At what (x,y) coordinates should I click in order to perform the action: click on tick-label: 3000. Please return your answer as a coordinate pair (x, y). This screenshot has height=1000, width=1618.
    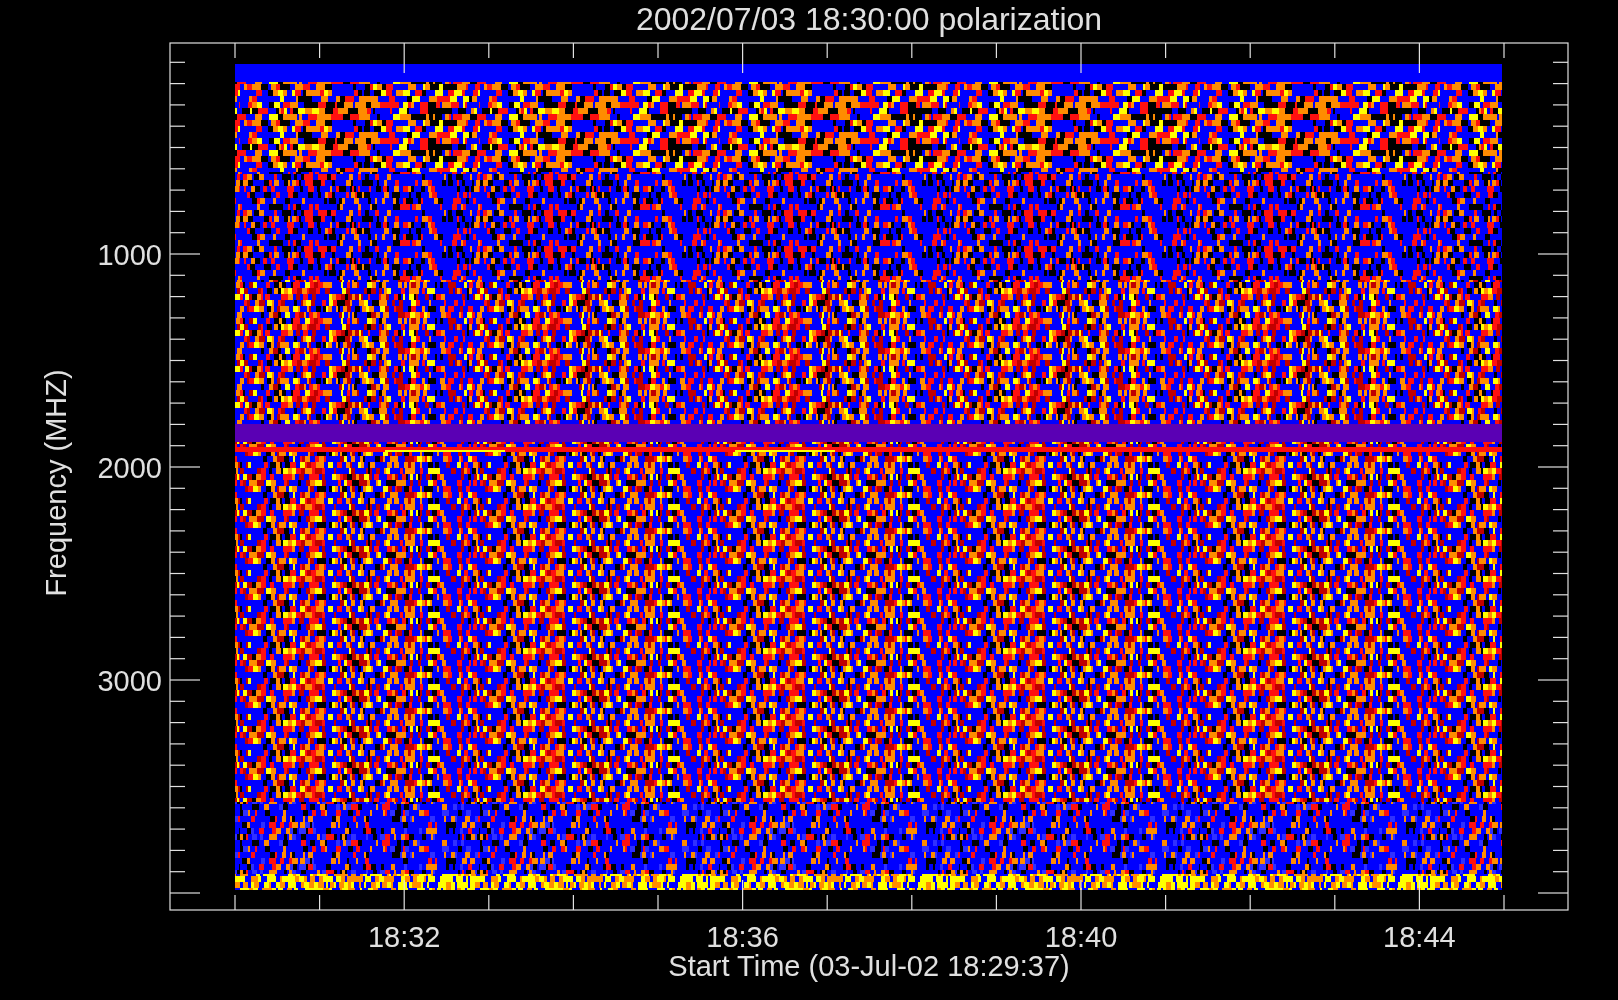
    Looking at the image, I should click on (129, 681).